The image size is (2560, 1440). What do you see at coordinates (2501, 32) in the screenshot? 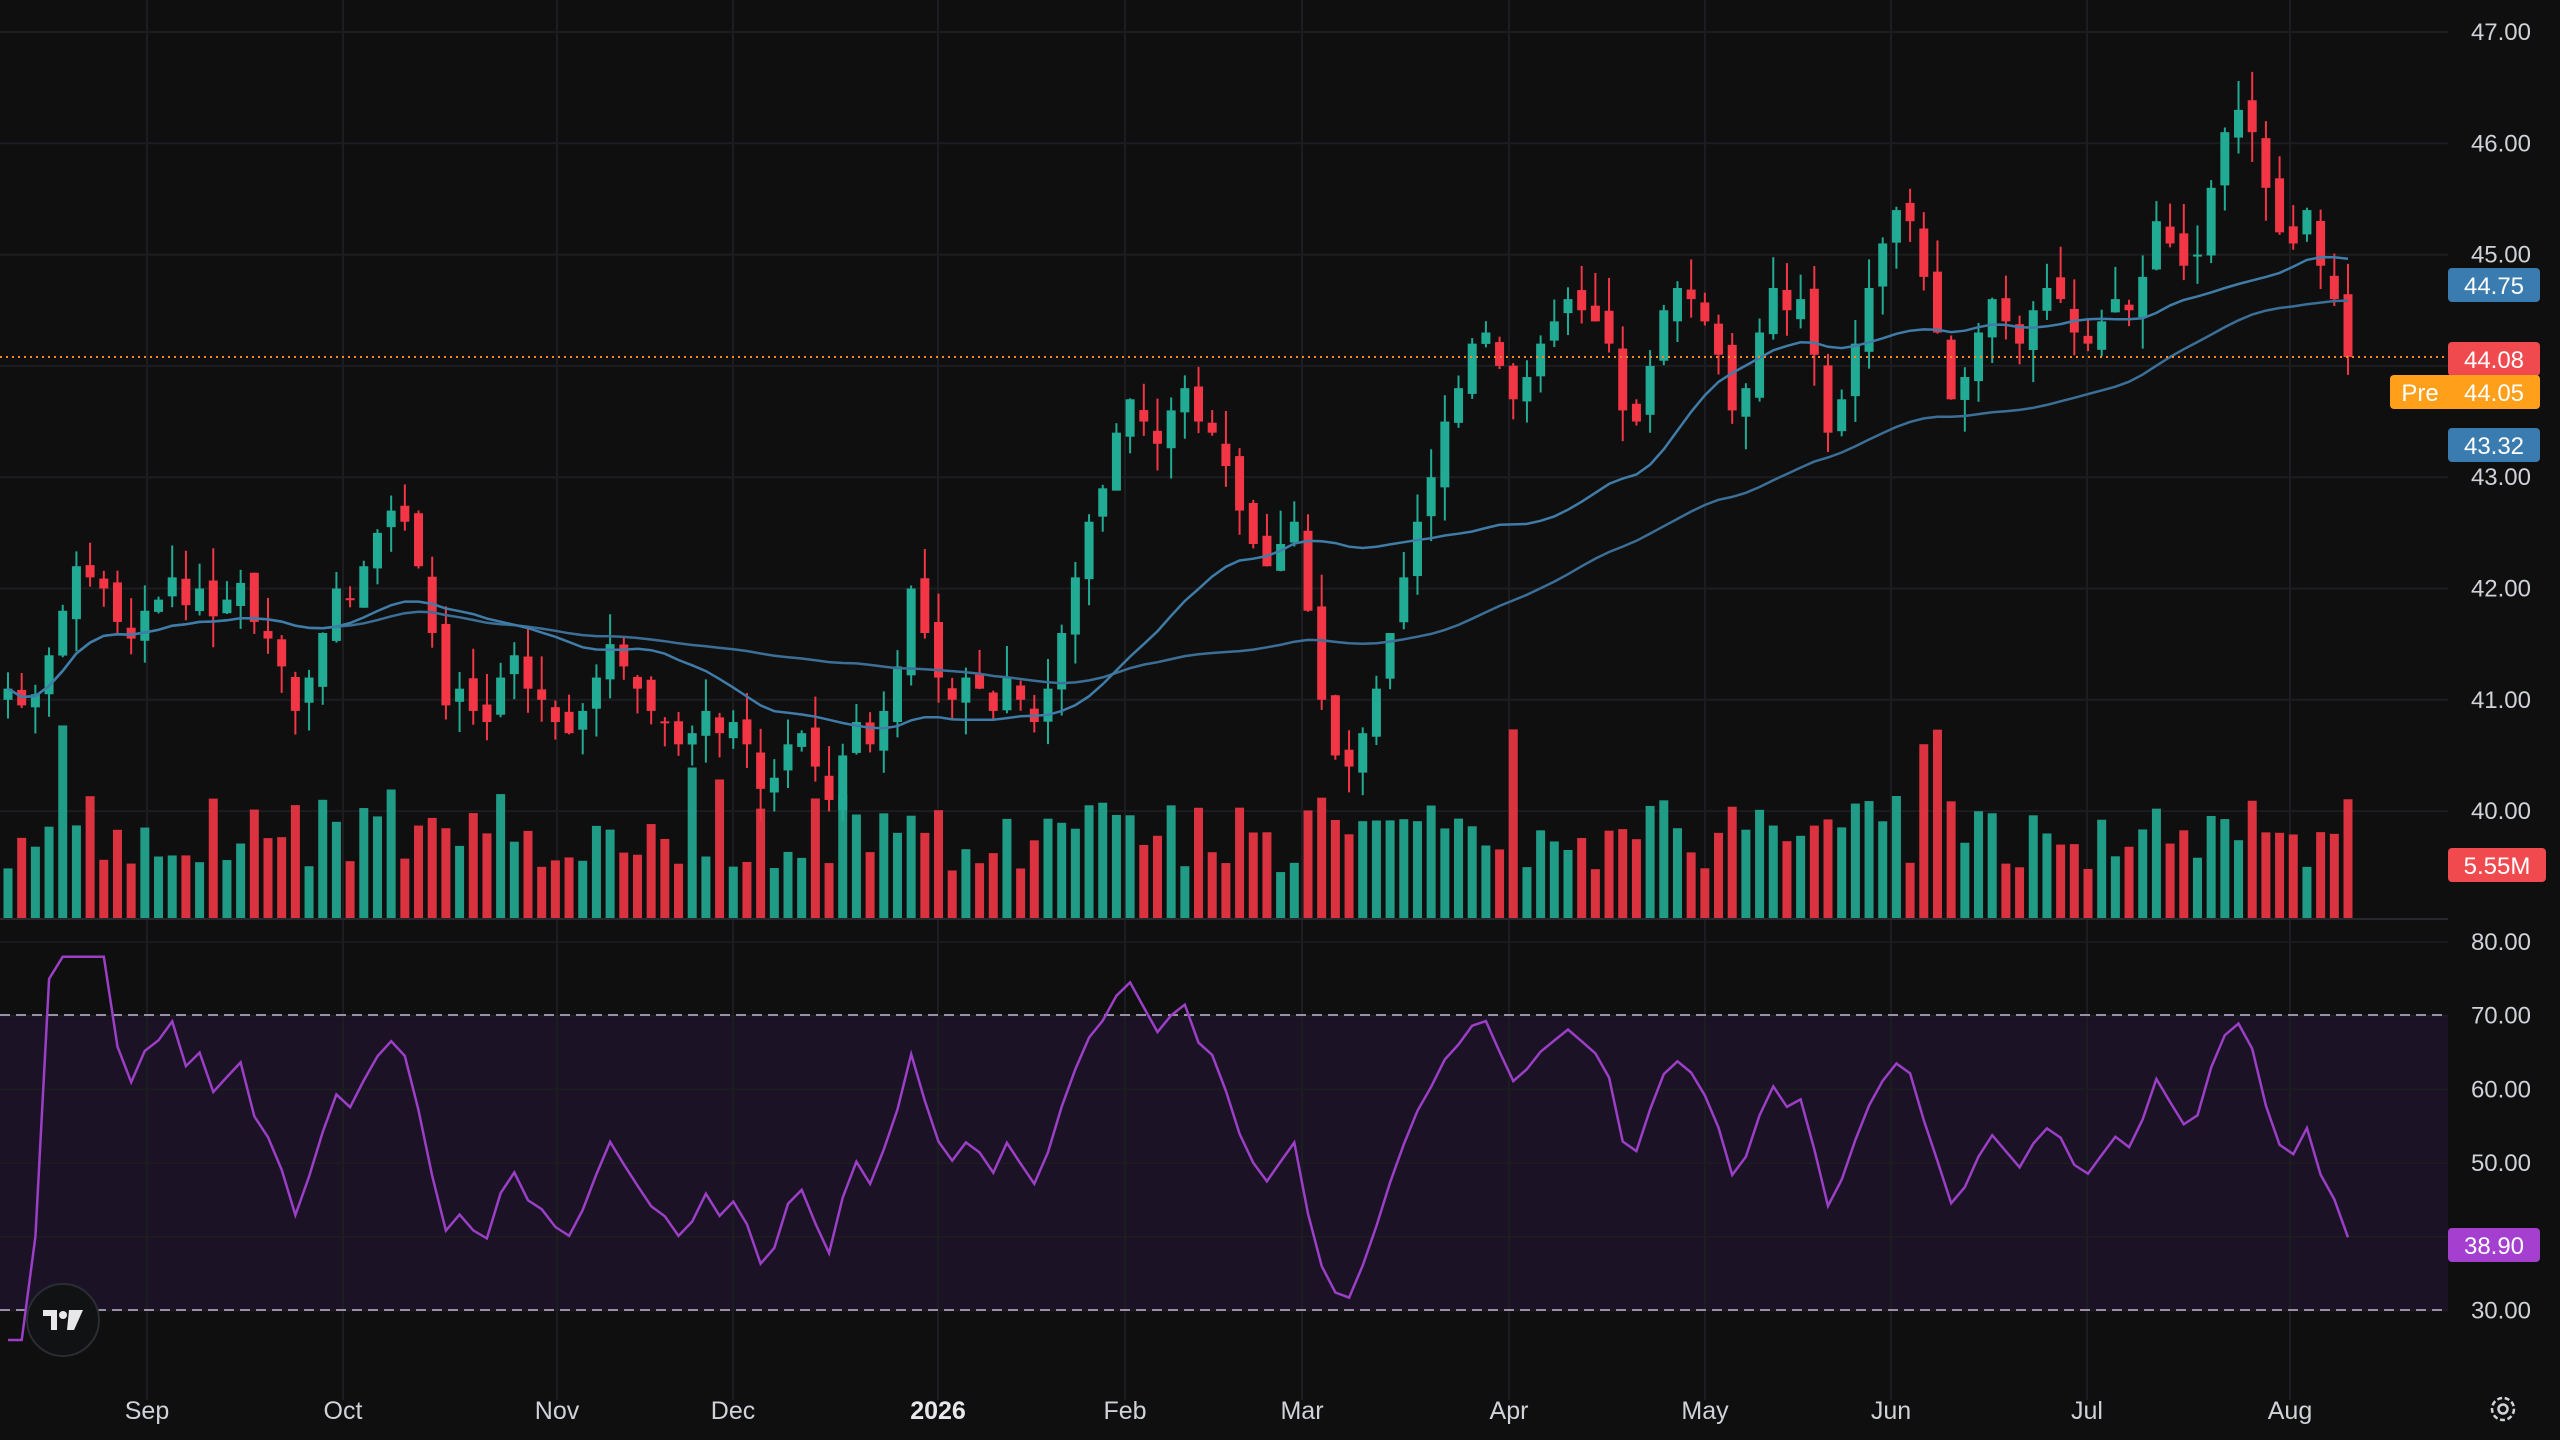
I see `price-tick-label: 47.00` at bounding box center [2501, 32].